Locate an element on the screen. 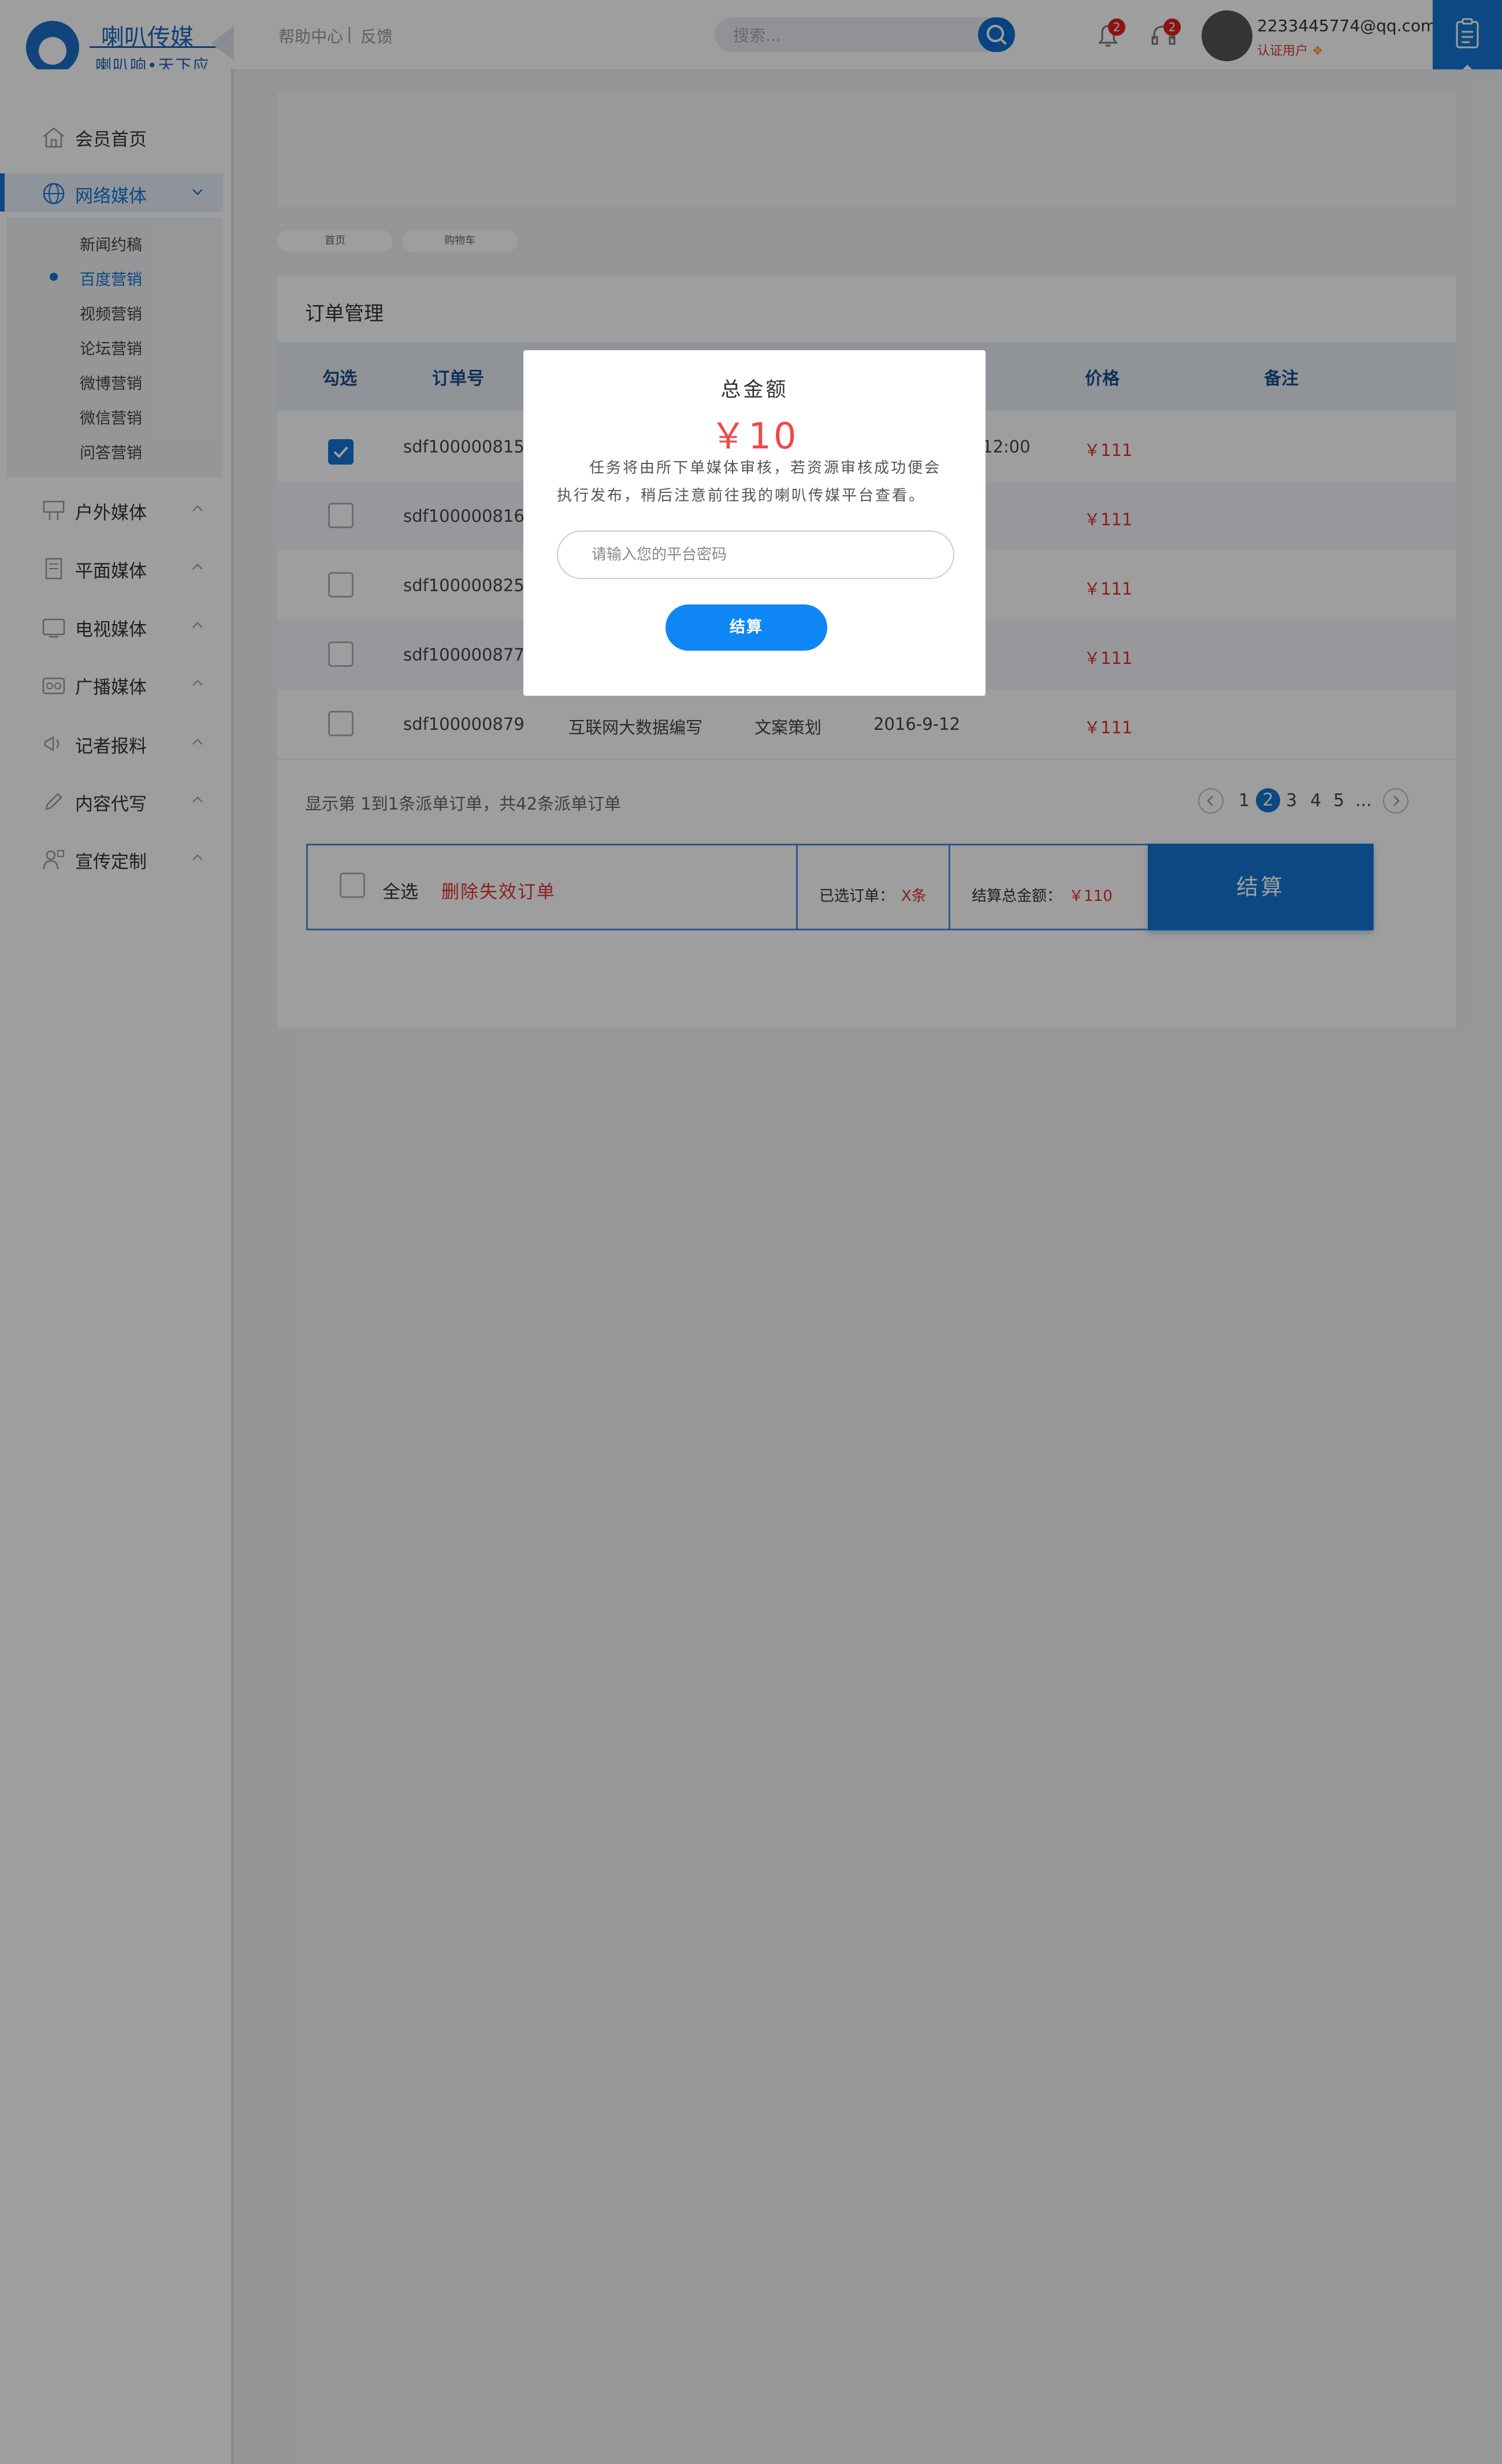  modal-title: 总金额 is located at coordinates (754, 390).